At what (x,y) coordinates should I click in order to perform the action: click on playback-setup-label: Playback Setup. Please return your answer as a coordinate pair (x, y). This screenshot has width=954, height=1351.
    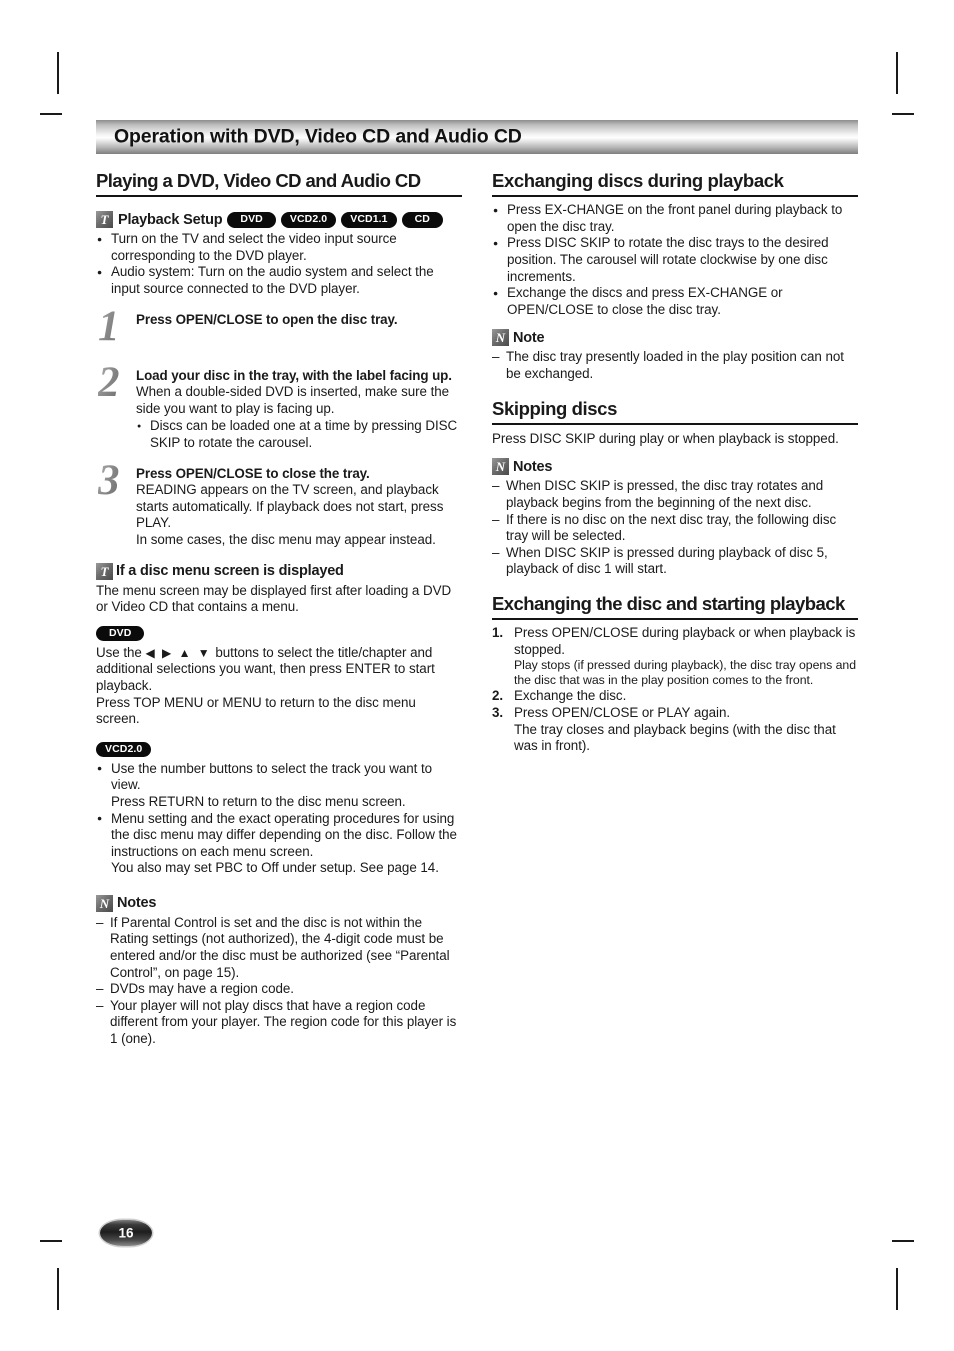
    Looking at the image, I should click on (170, 219).